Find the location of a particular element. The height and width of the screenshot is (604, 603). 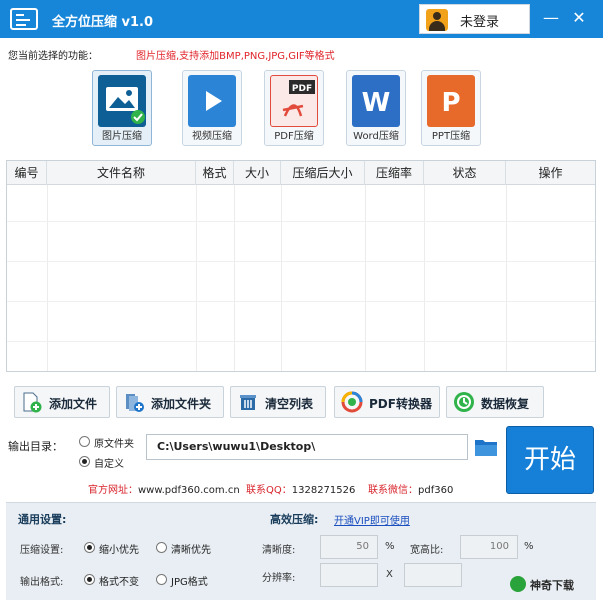

pdf-compress-icon: PDF is located at coordinates (294, 101).